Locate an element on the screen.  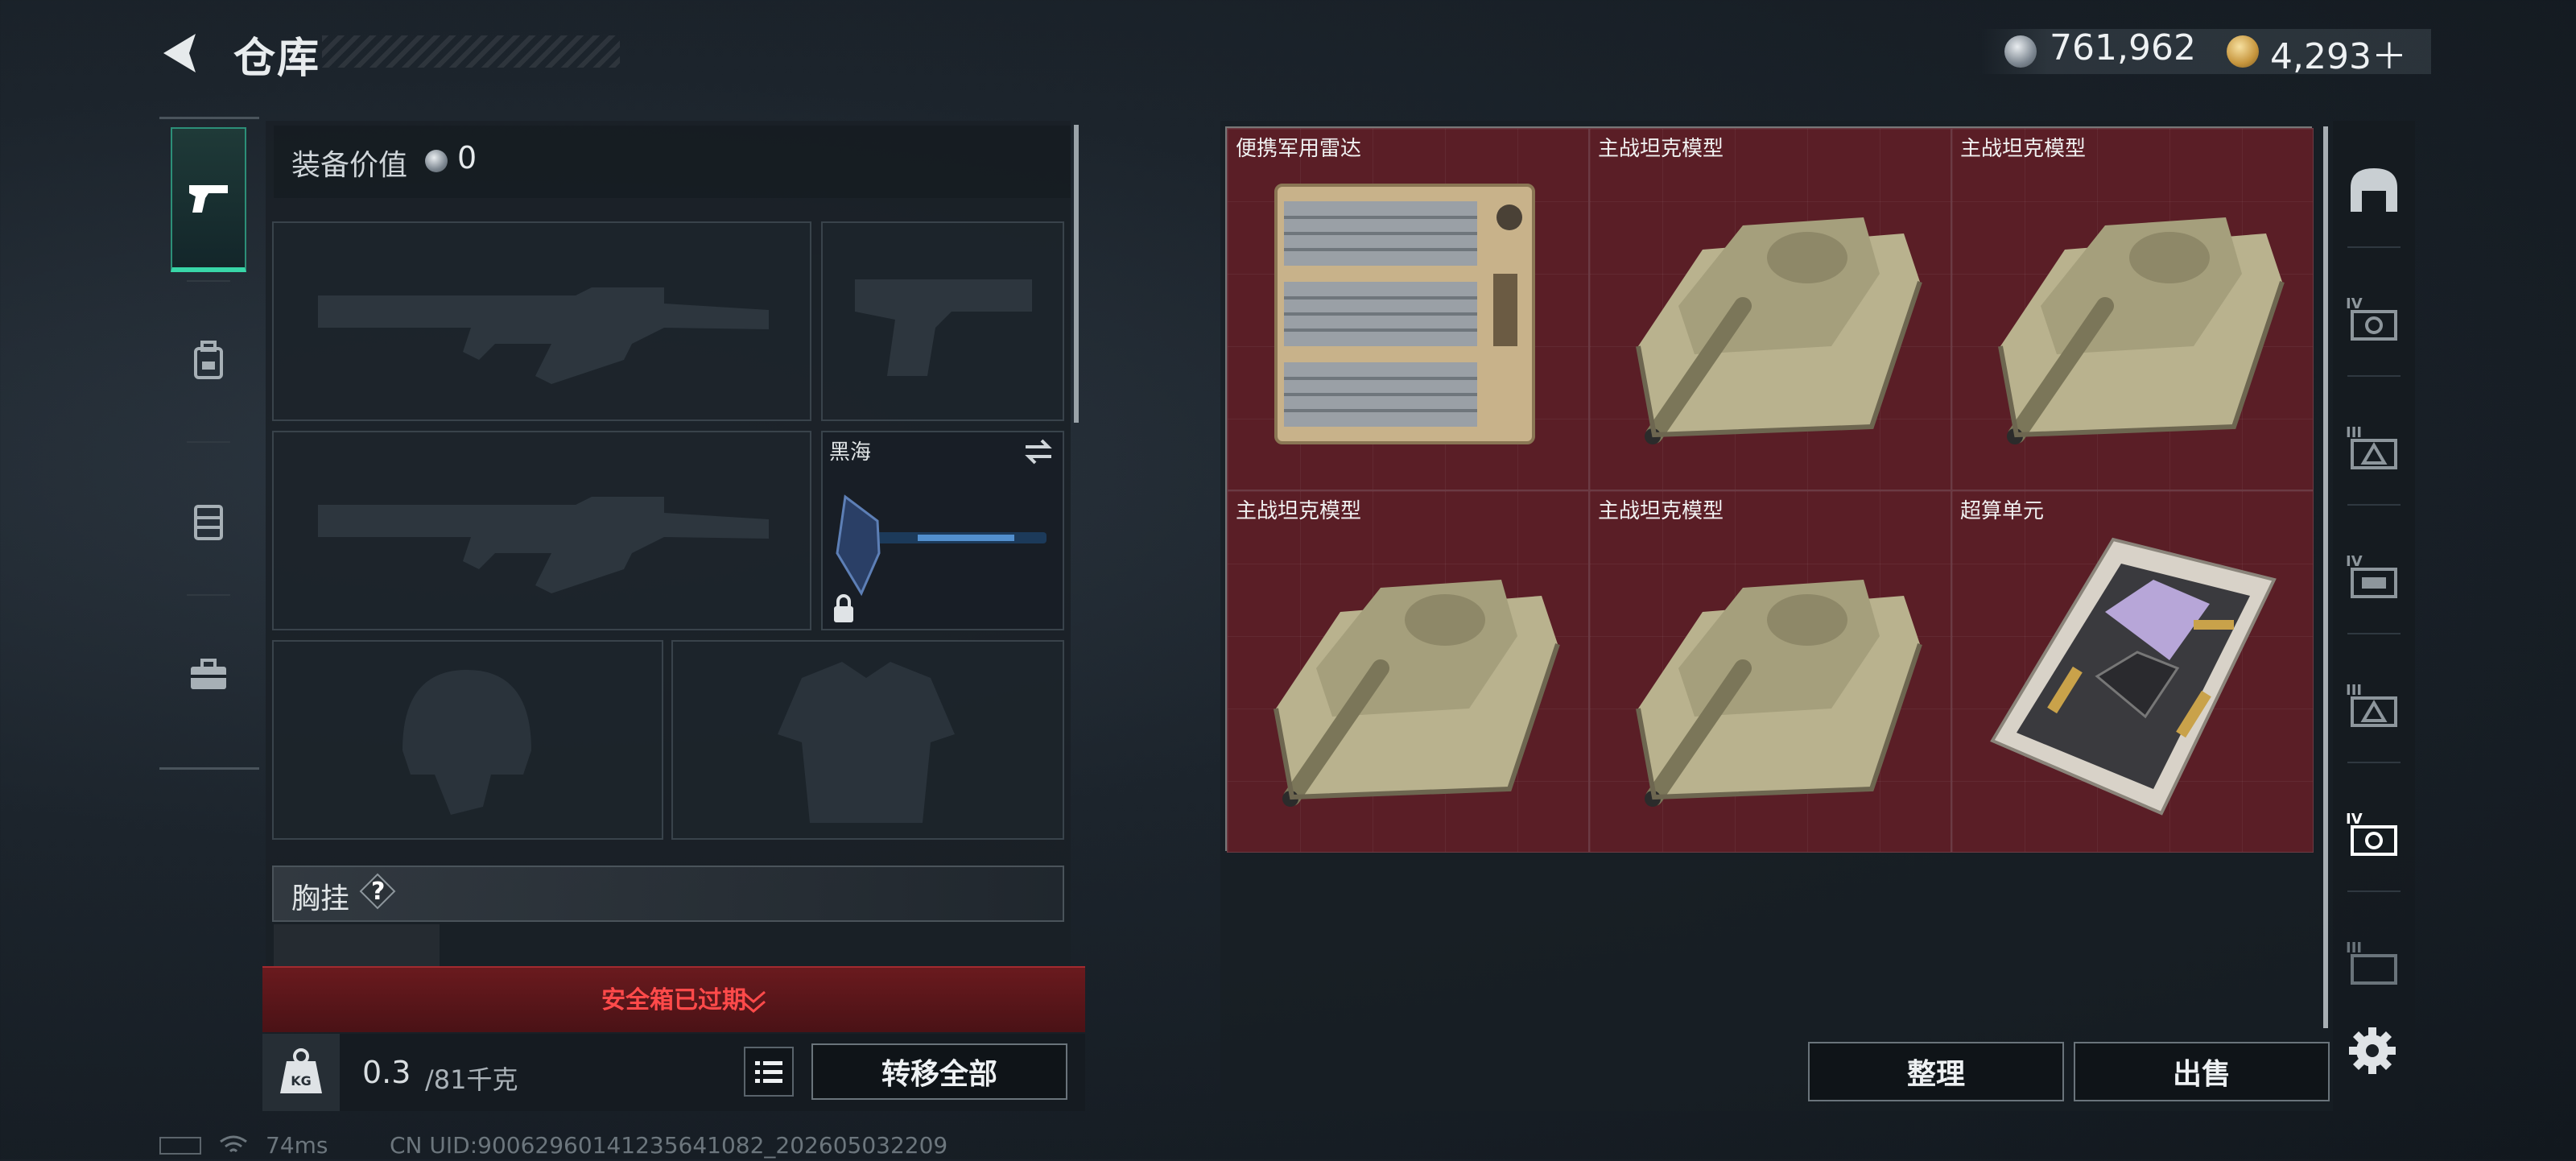
sidearm-slot is located at coordinates (942, 321).